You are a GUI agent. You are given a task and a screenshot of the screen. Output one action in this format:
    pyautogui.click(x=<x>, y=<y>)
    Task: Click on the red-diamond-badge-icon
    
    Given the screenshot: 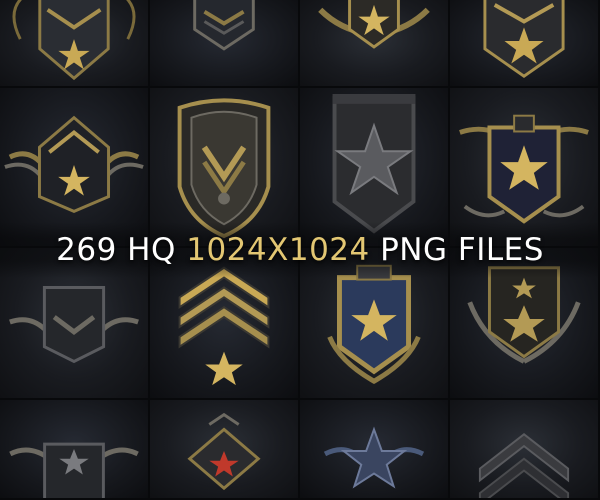 What is the action you would take?
    pyautogui.click(x=224, y=451)
    